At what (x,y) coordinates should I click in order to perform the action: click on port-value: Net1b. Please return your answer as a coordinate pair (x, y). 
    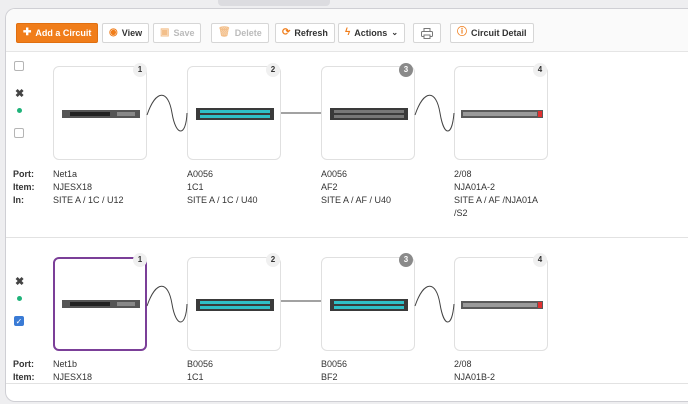
    Looking at the image, I should click on (65, 364).